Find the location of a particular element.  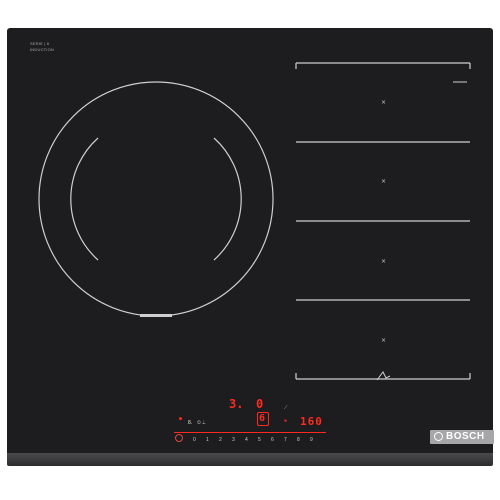

inner-zone-arc-left is located at coordinates (84, 199).